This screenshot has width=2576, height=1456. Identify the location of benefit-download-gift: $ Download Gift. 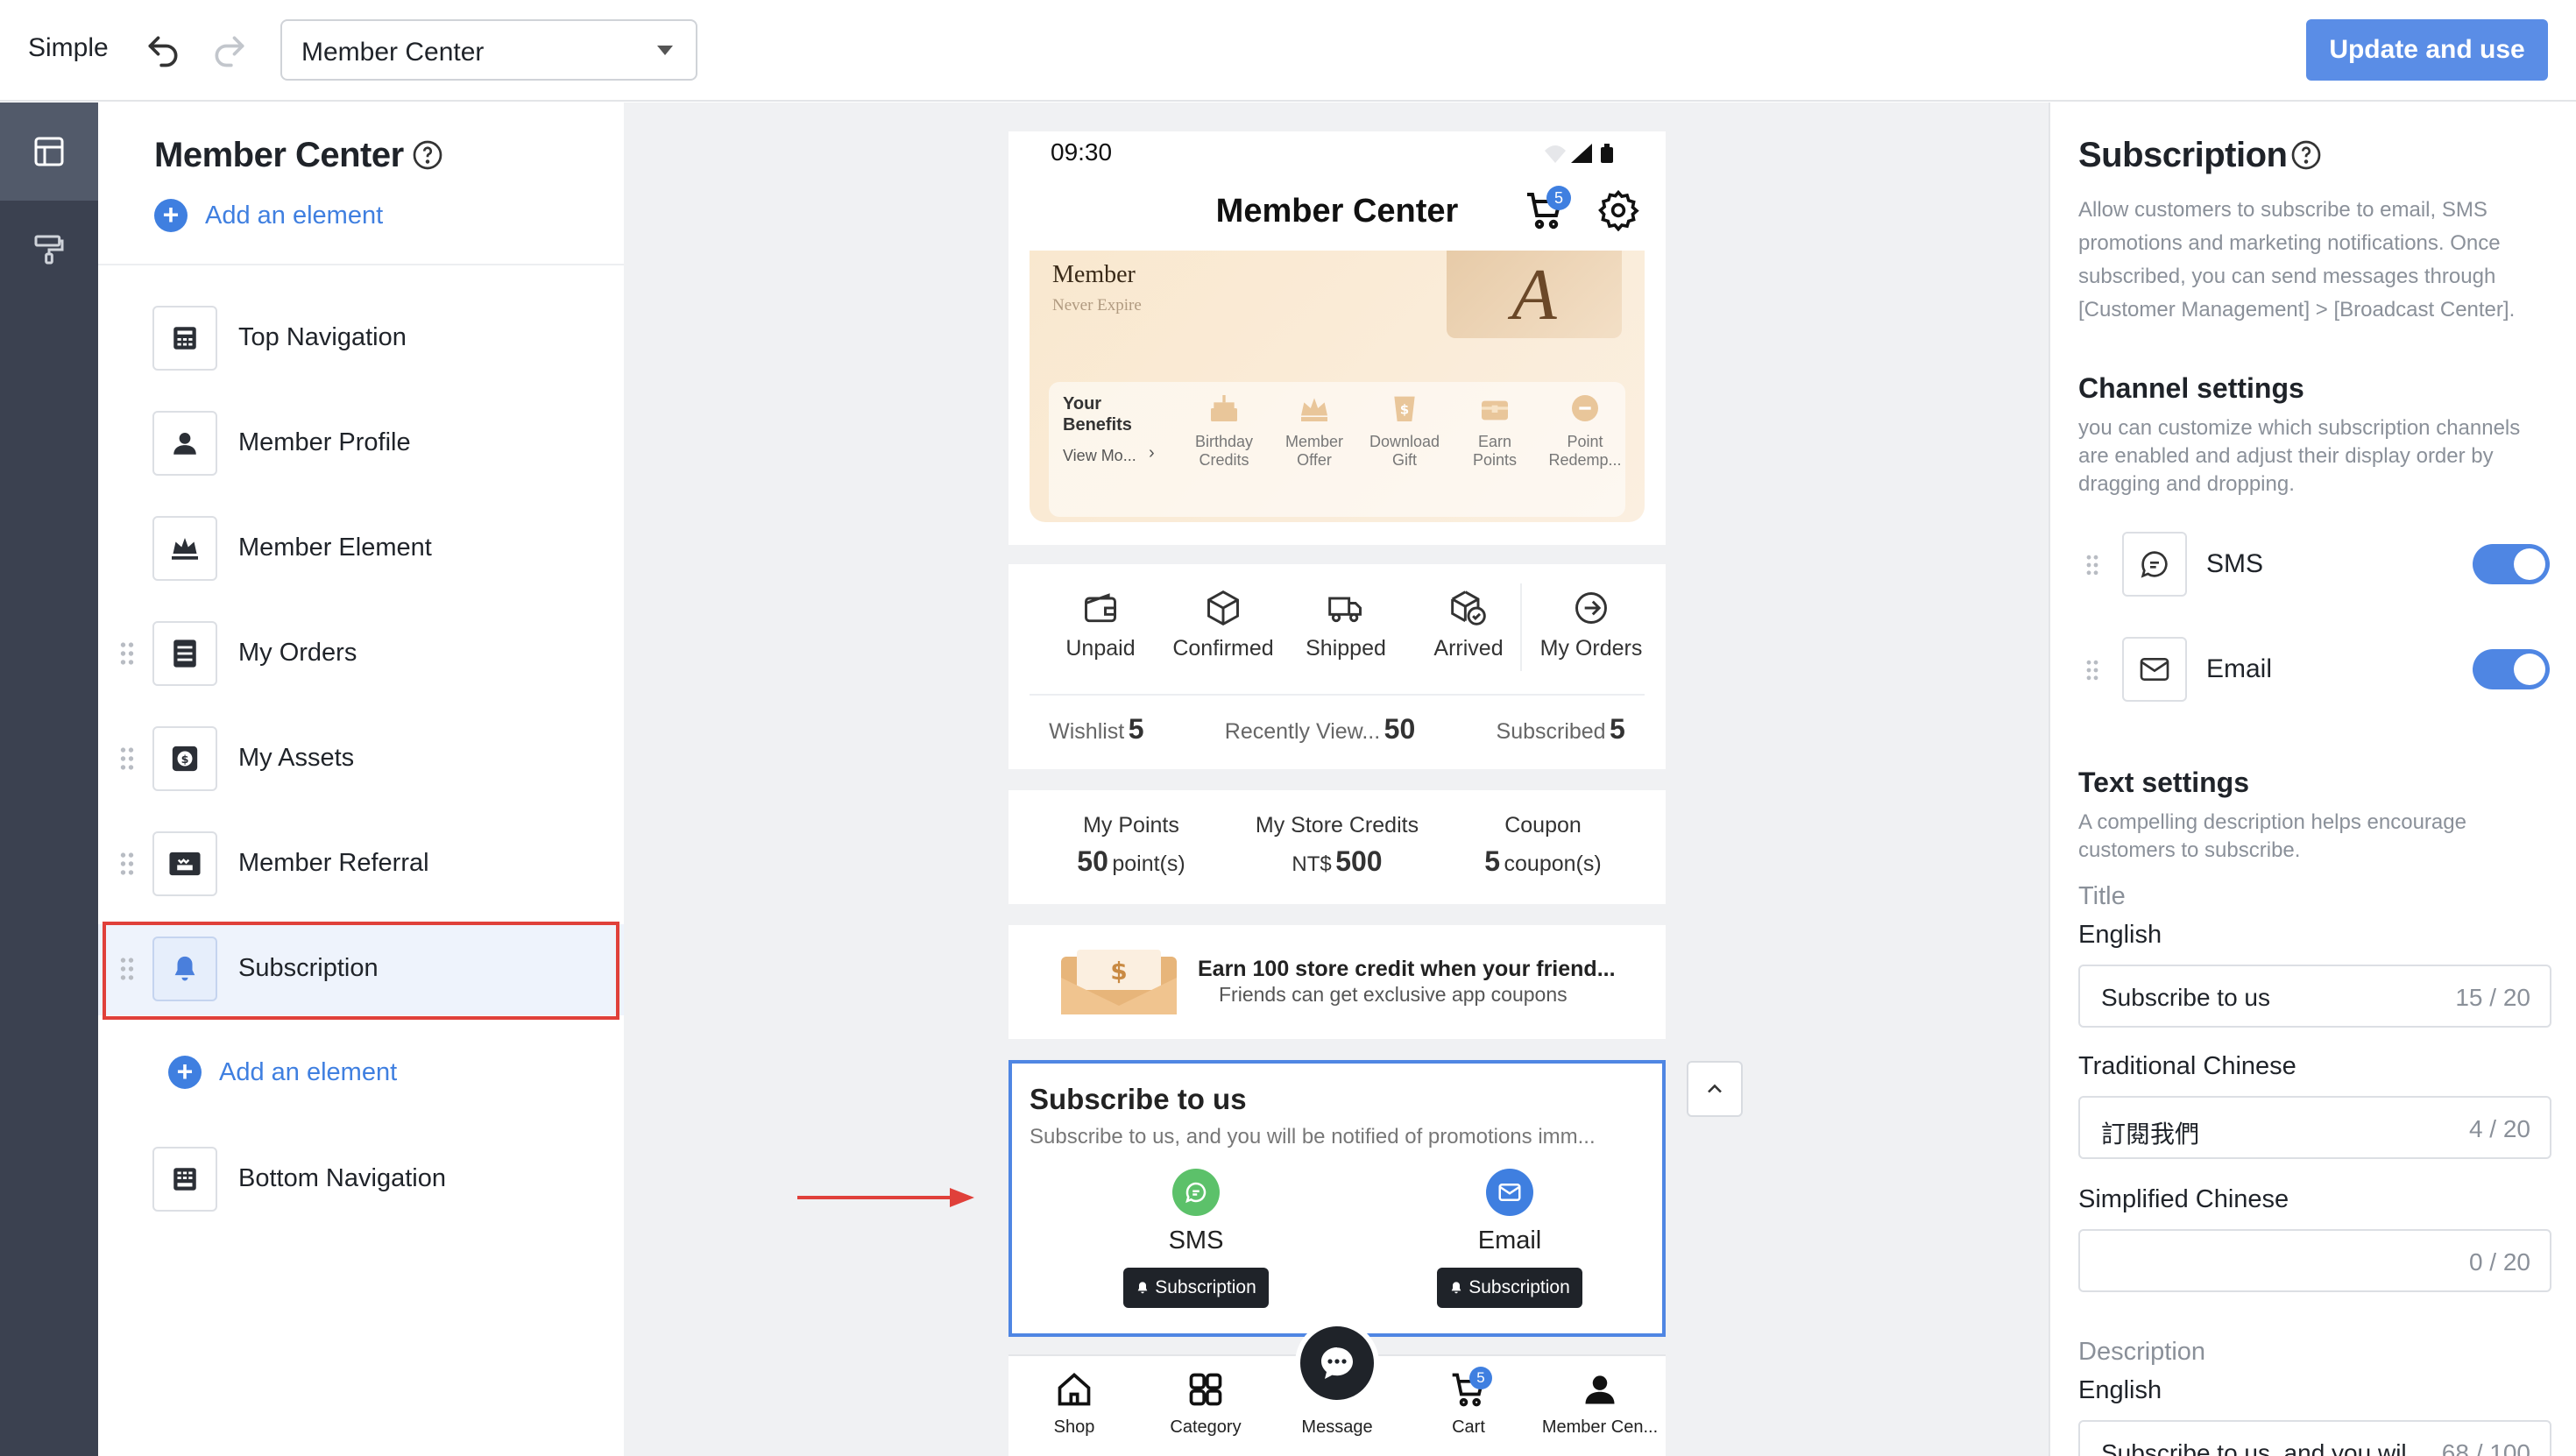
(1404, 430).